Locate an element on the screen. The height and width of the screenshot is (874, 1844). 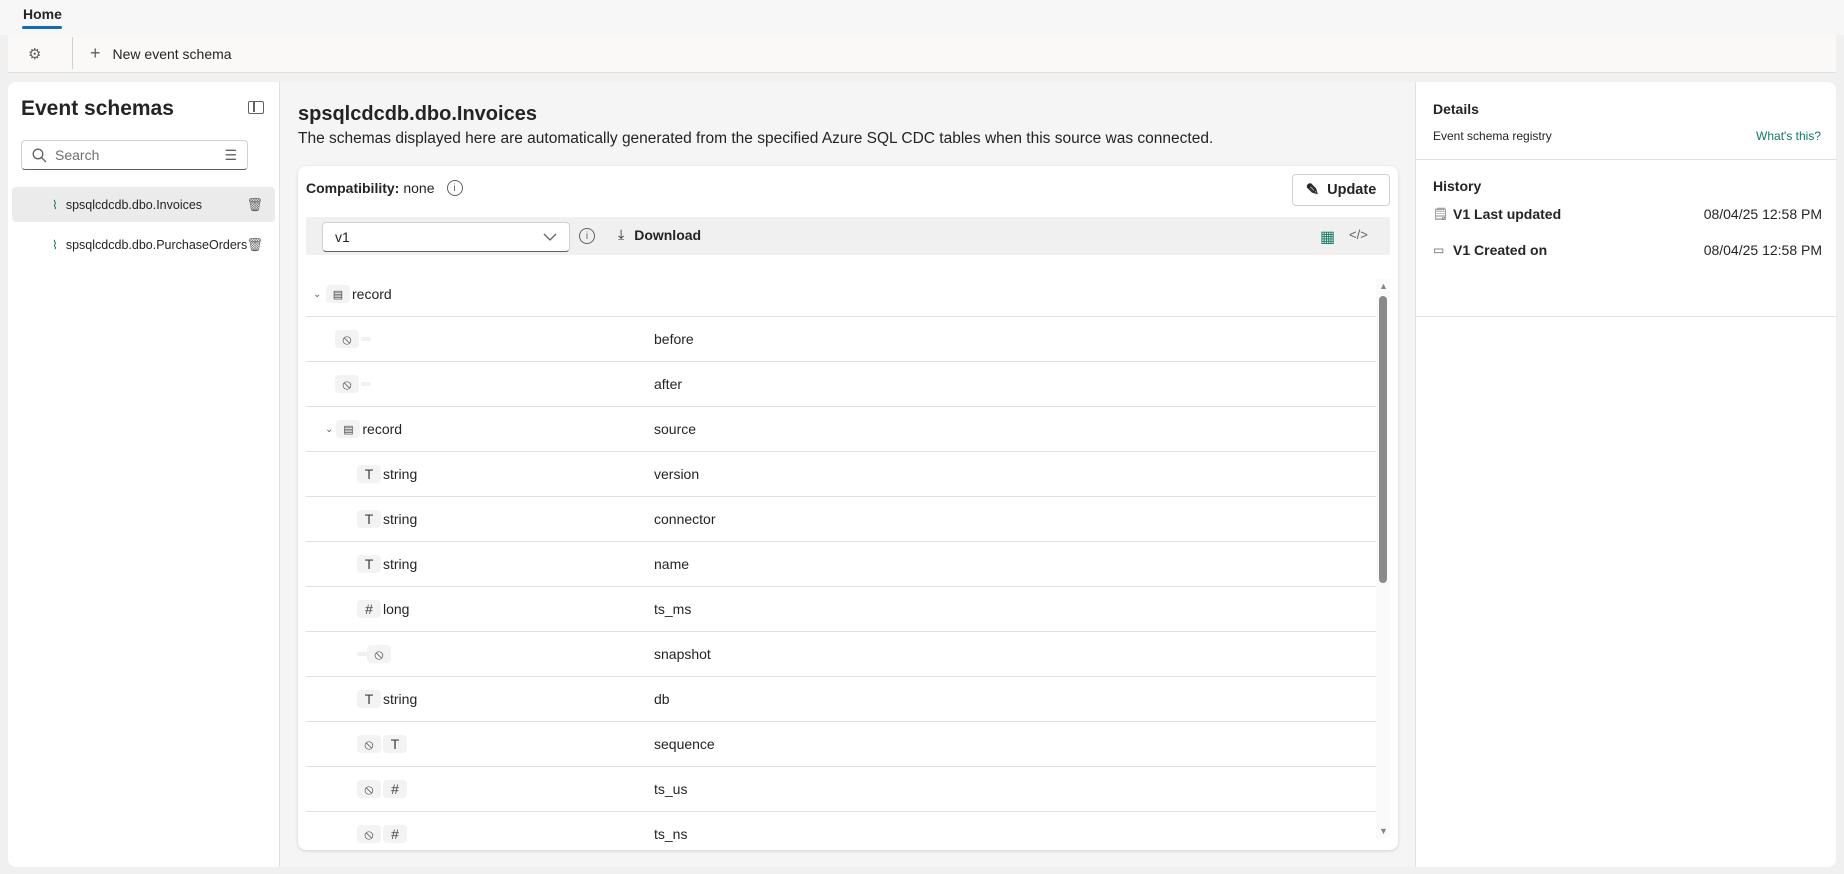
scroll-up-icon: ▲ is located at coordinates (1383, 286).